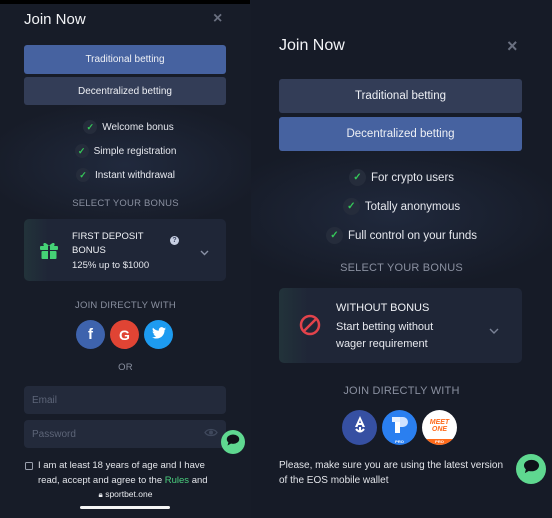 The height and width of the screenshot is (518, 552). I want to click on bonus-title-line2: BONUS, so click(89, 250).